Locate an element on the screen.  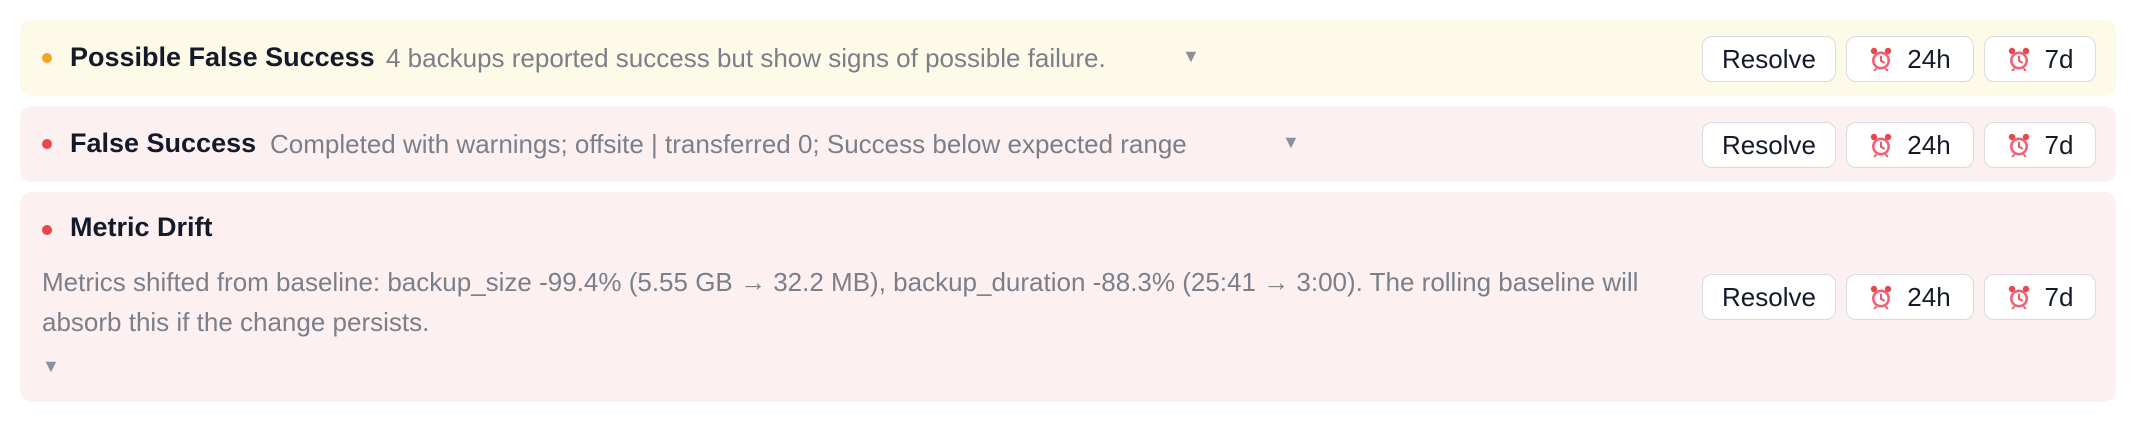
alert-title: False Success is located at coordinates (163, 143).